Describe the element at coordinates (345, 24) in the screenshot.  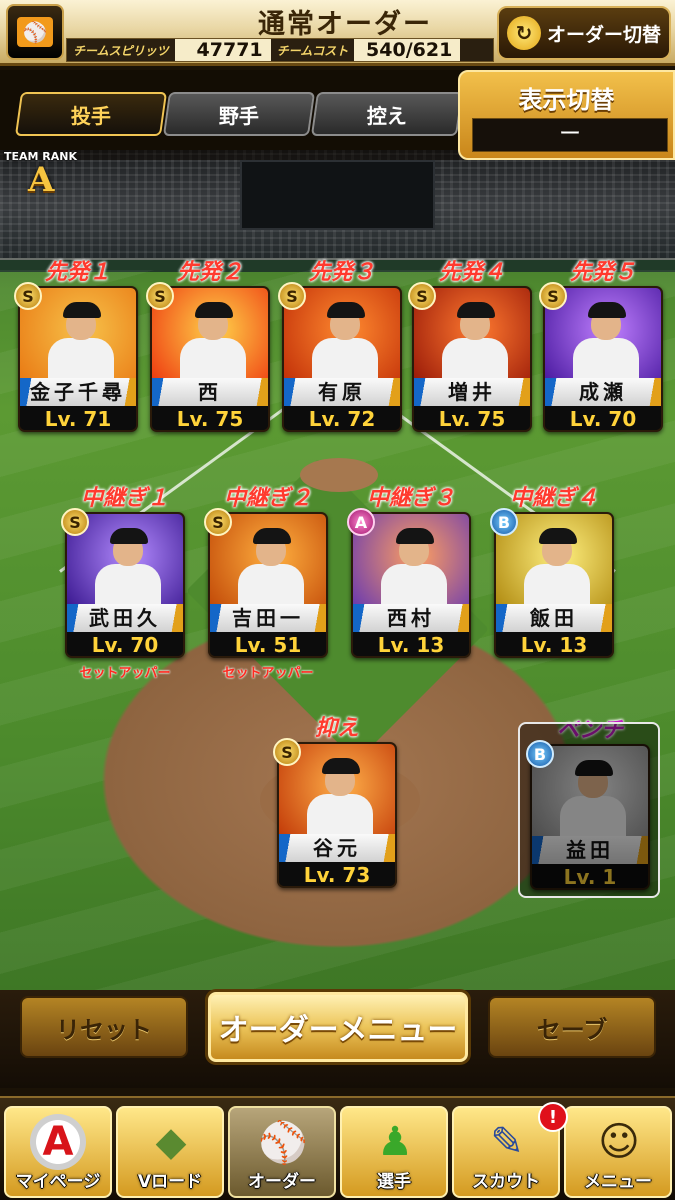
I see `page-title: 通常オーダー` at that location.